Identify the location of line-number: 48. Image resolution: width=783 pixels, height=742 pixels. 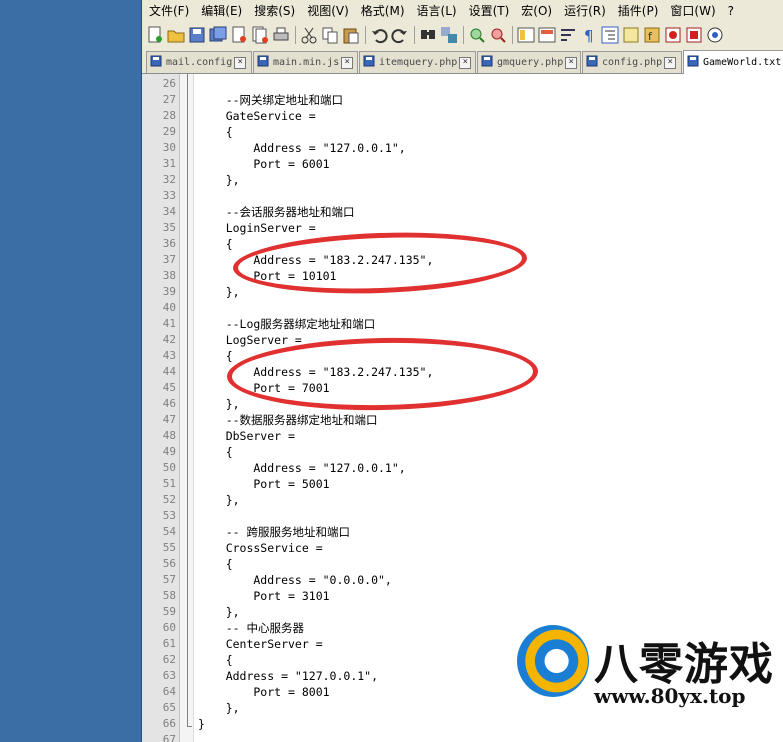
(169, 435).